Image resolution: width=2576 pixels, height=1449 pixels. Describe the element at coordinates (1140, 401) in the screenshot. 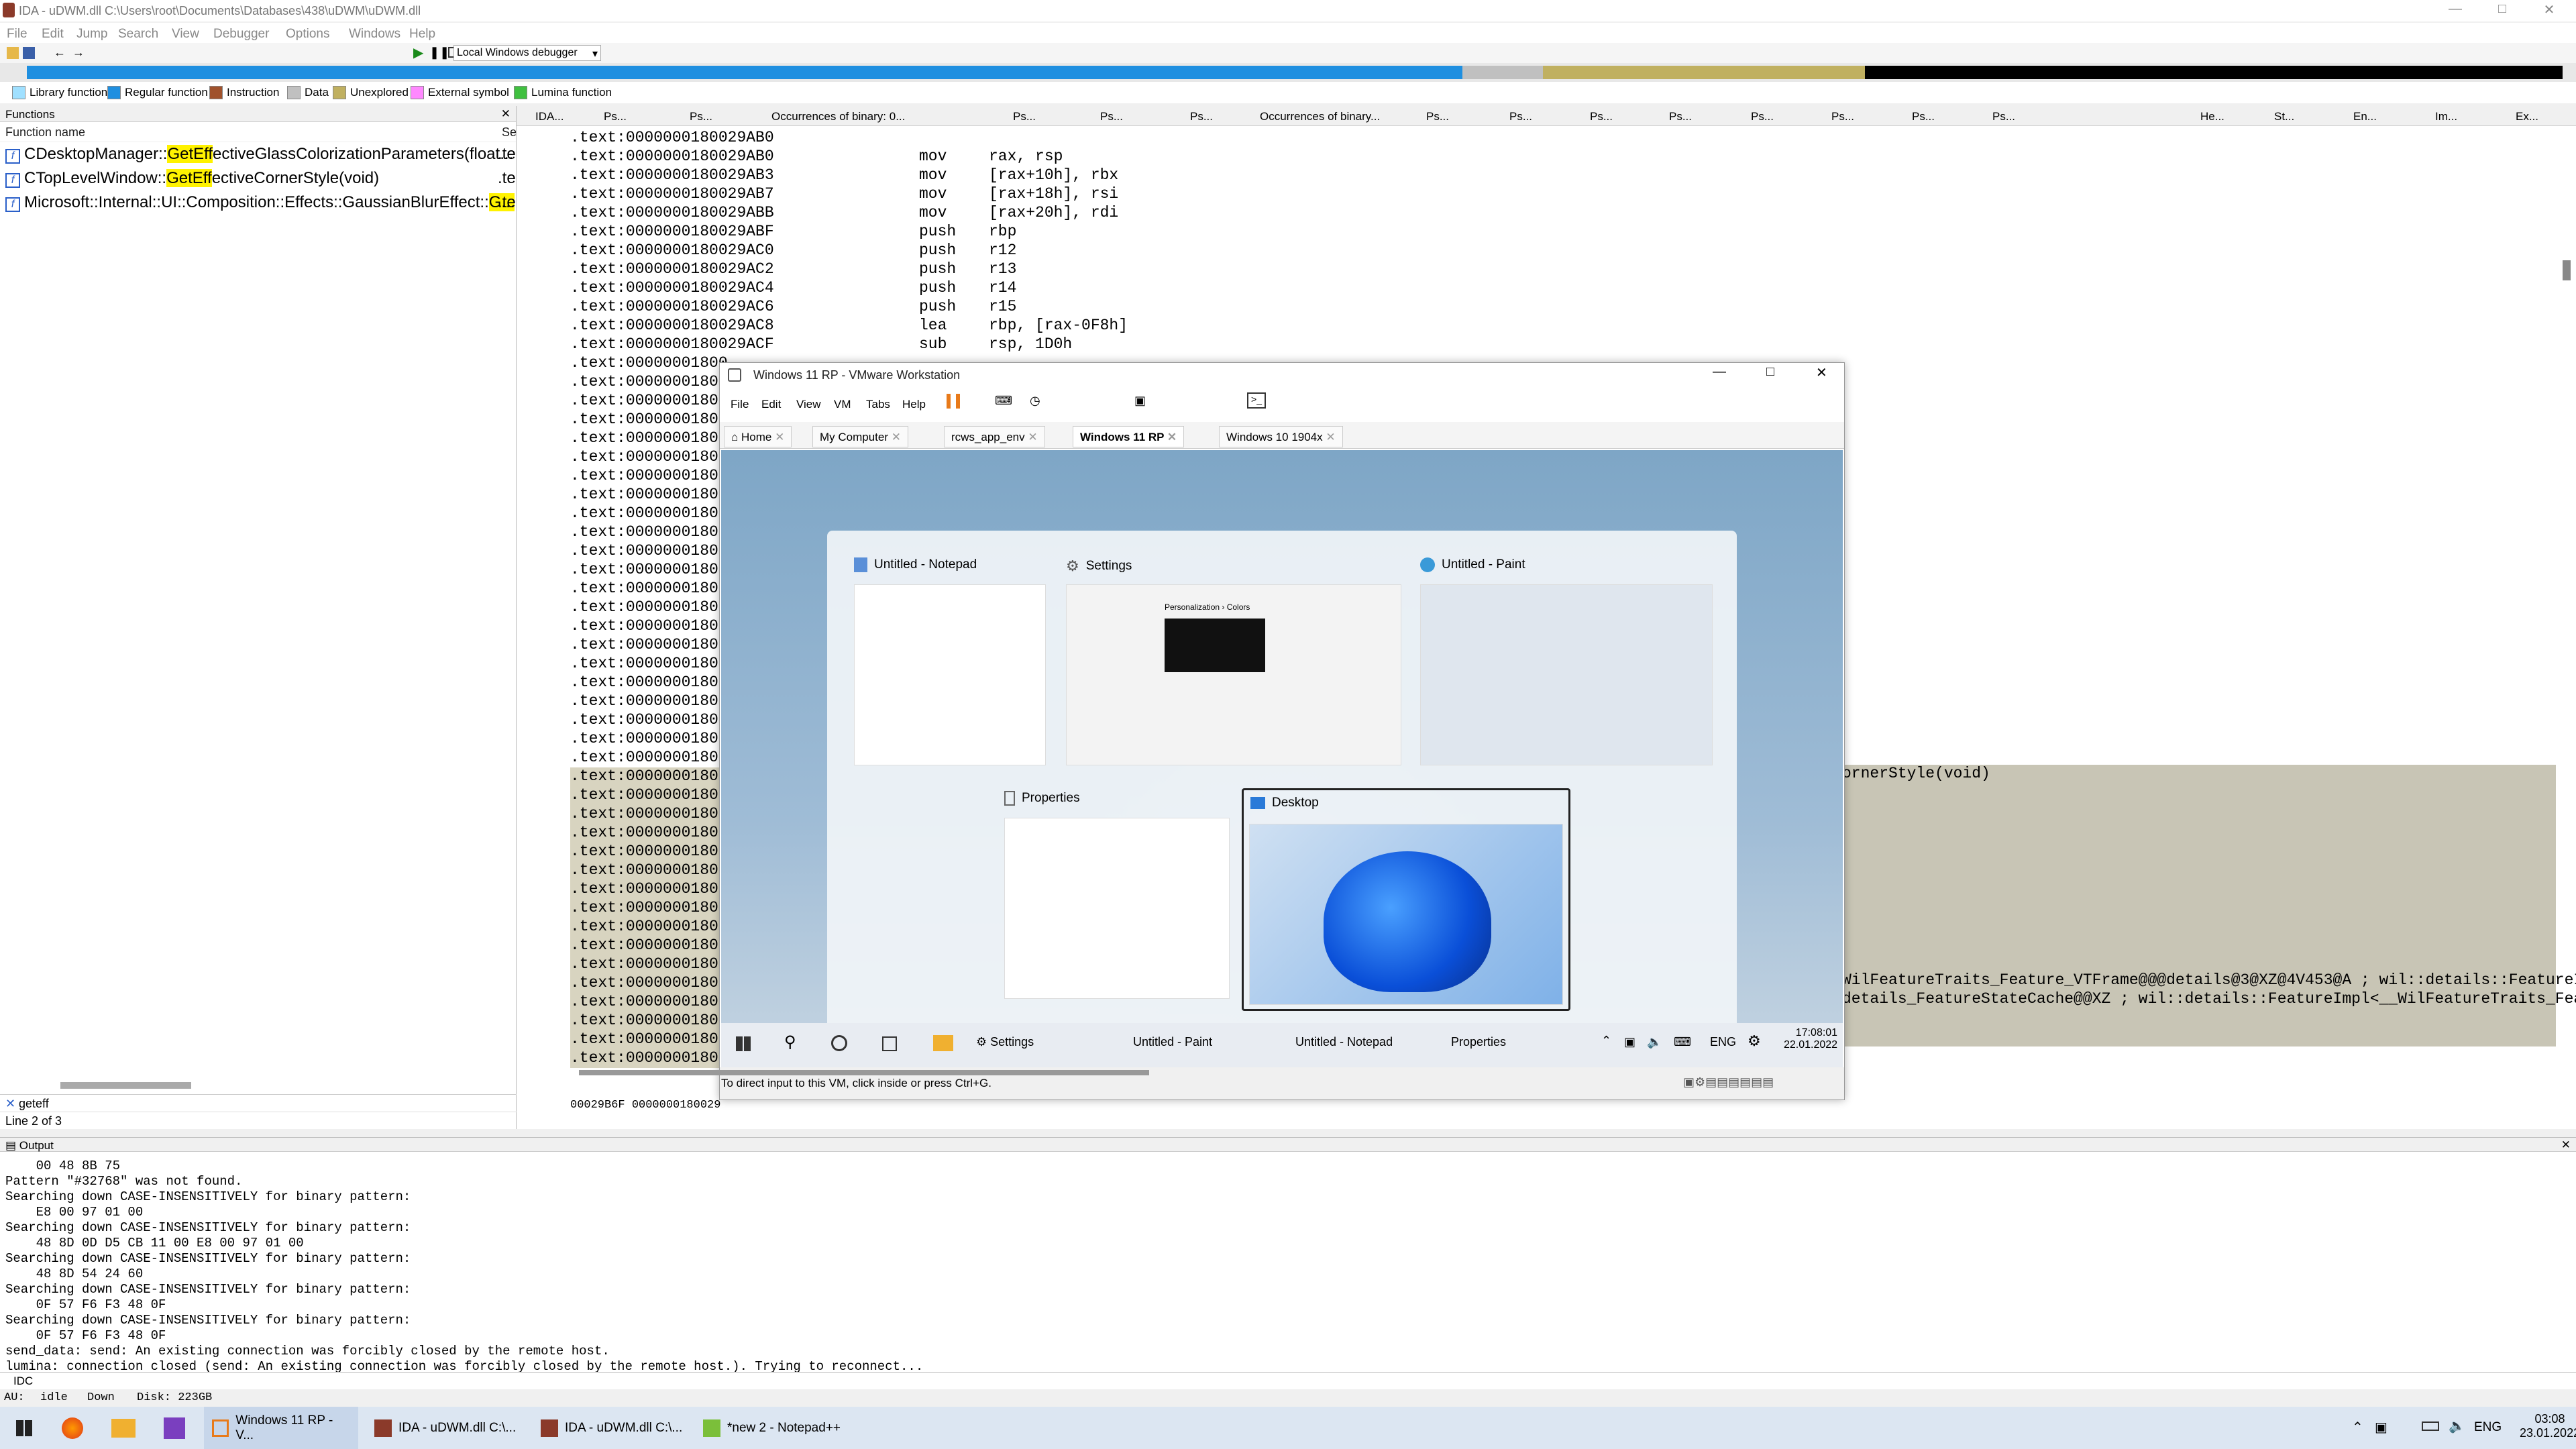

I see `fullscreen-icon: ▣` at that location.